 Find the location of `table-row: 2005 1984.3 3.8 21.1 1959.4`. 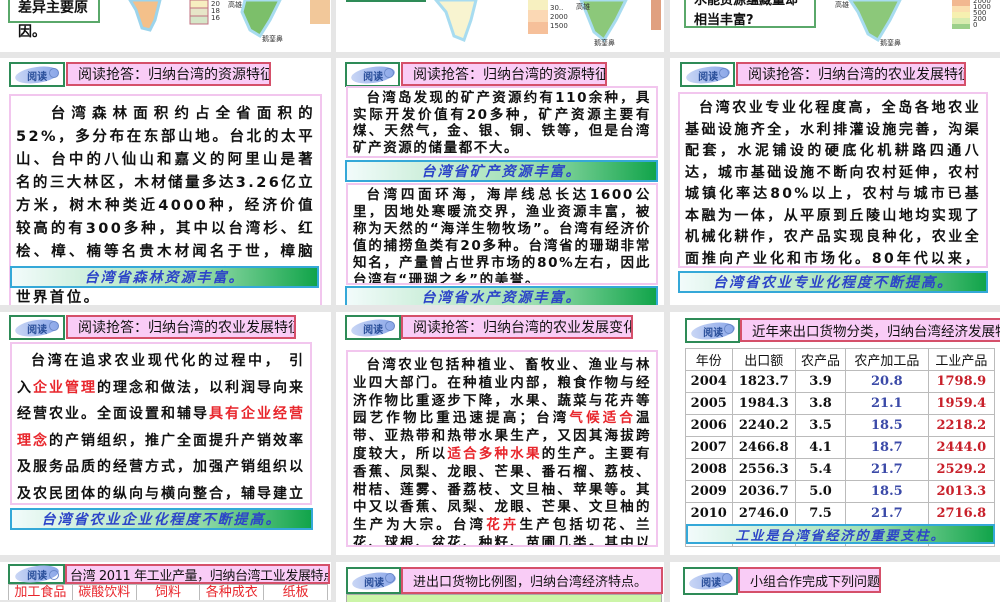

table-row: 2005 1984.3 3.8 21.1 1959.4 is located at coordinates (840, 403).